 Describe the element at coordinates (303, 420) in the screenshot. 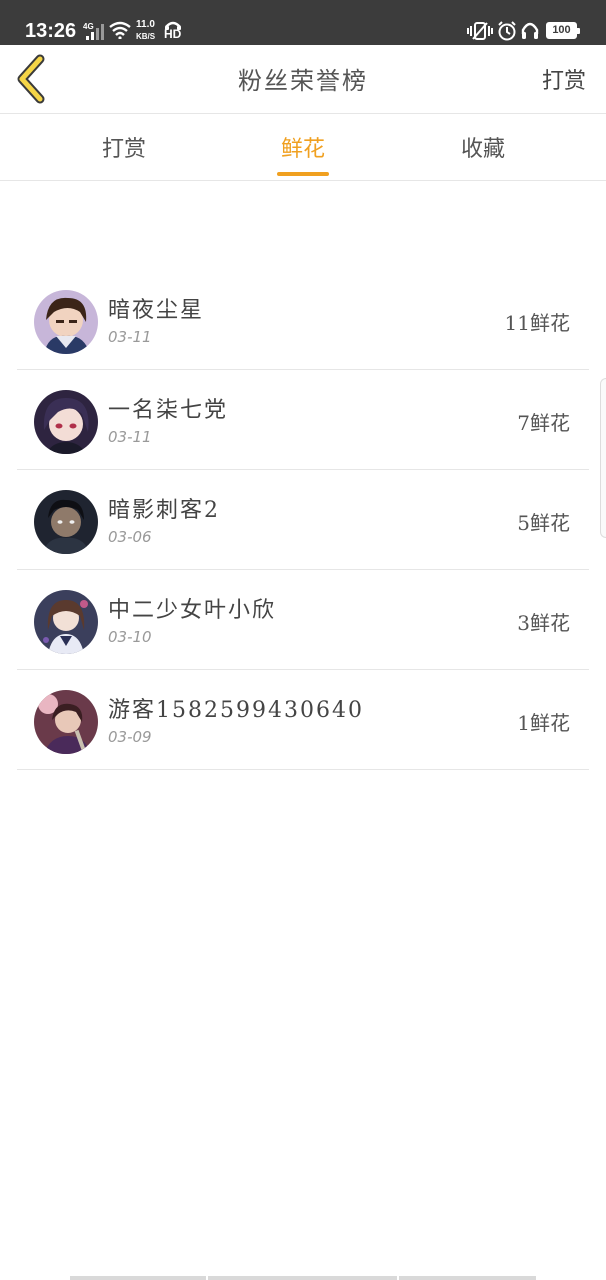

I see `list-item: 一名柒七党 03-11 7鲜花` at that location.